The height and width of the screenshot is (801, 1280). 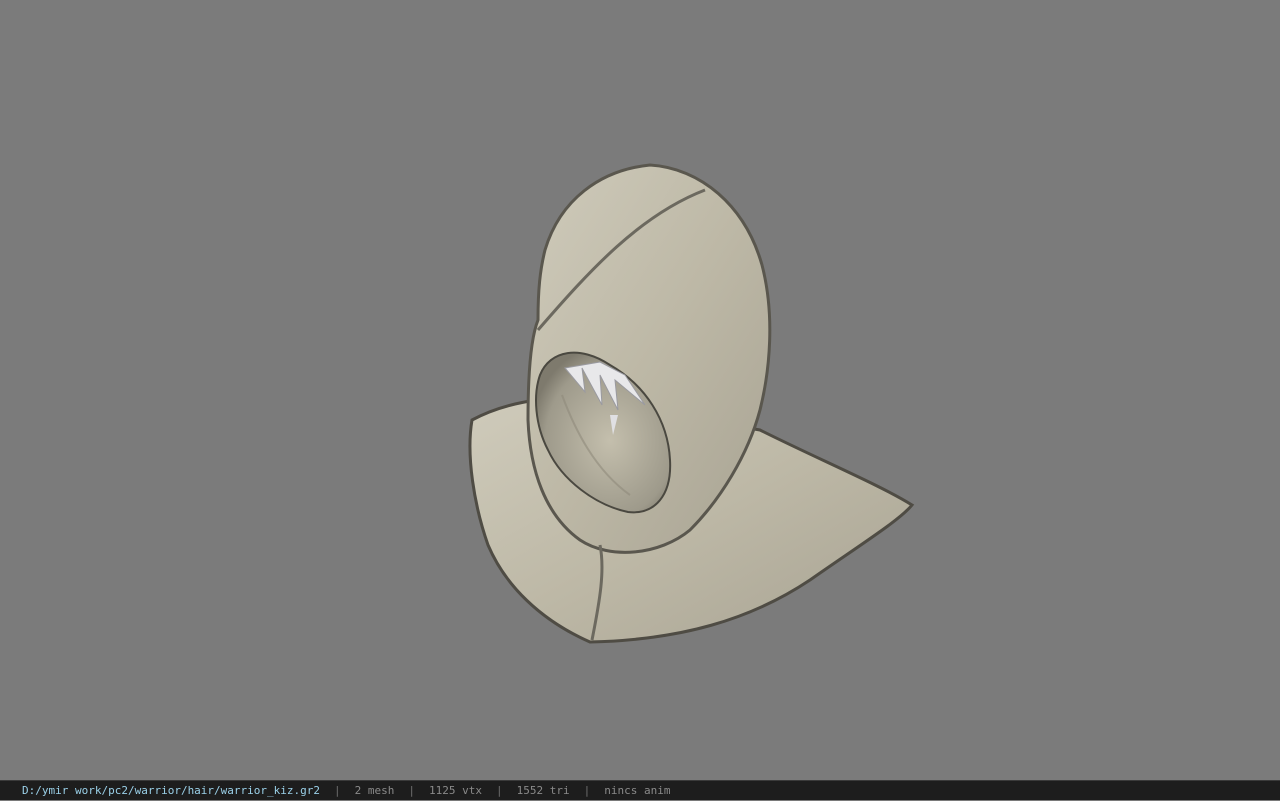 What do you see at coordinates (543, 790) in the screenshot?
I see `triangle-count: 1552 tri` at bounding box center [543, 790].